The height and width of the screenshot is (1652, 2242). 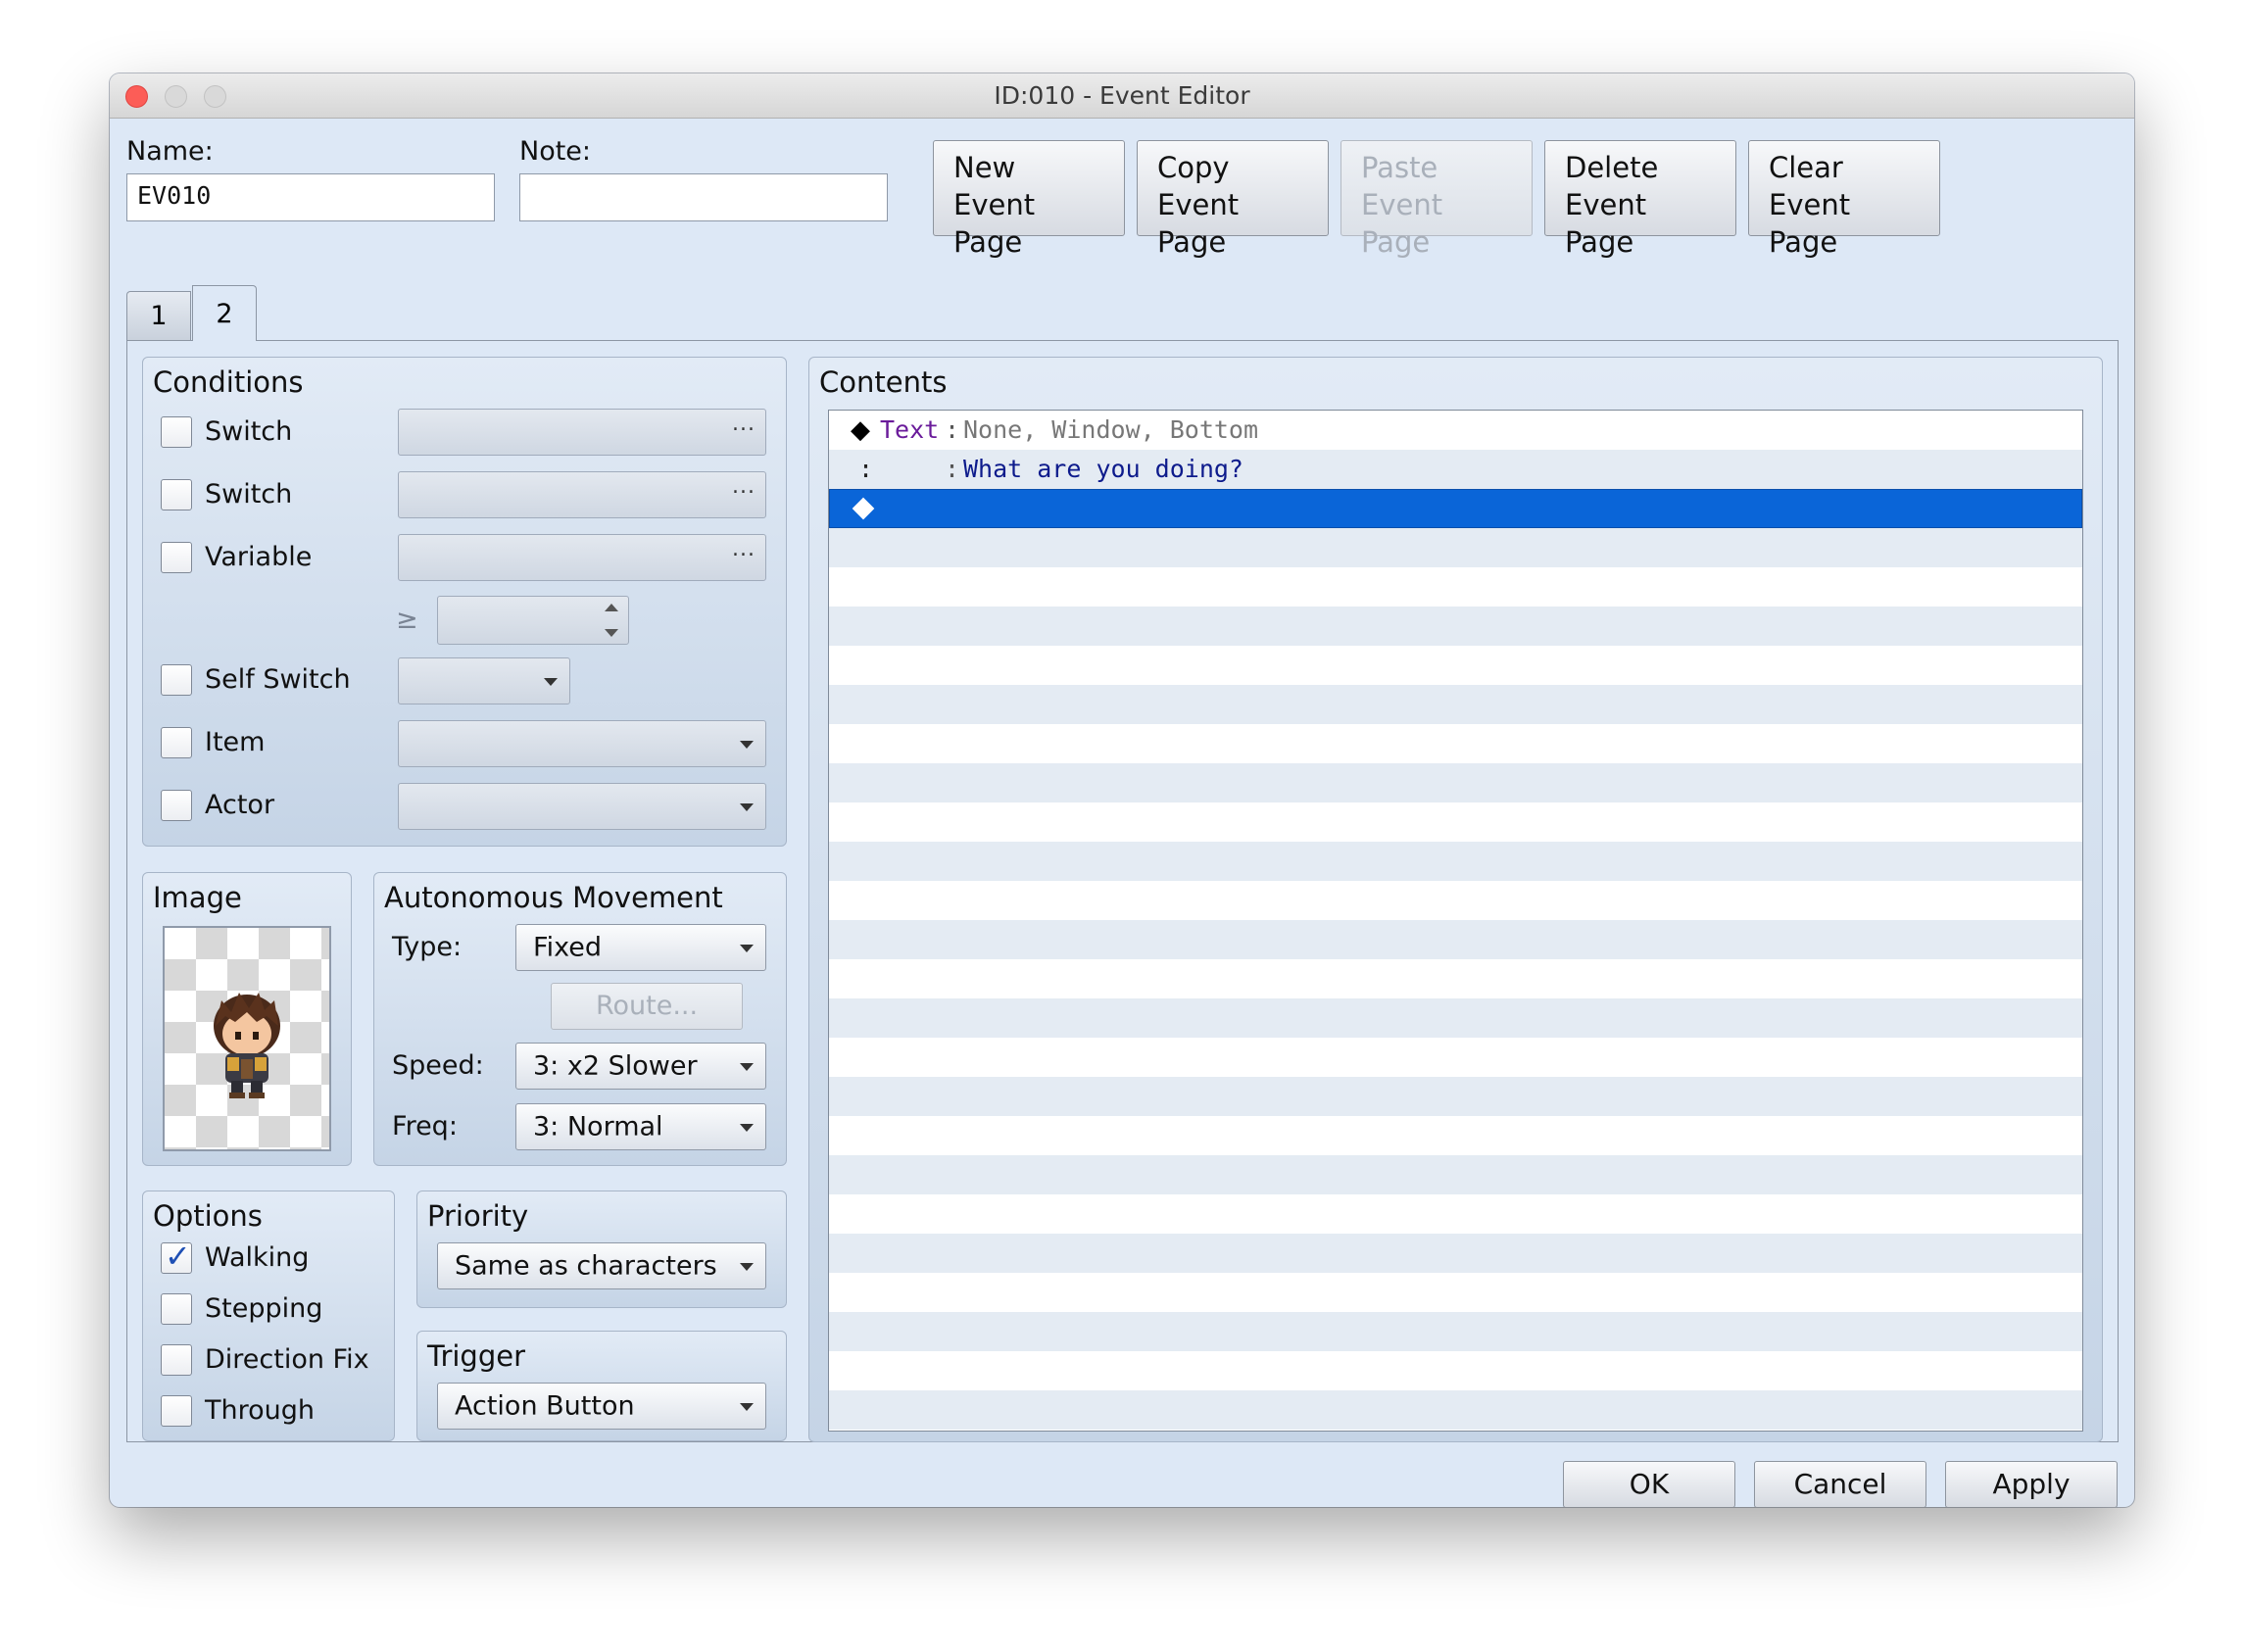 I want to click on name-label: Name:, so click(x=170, y=151).